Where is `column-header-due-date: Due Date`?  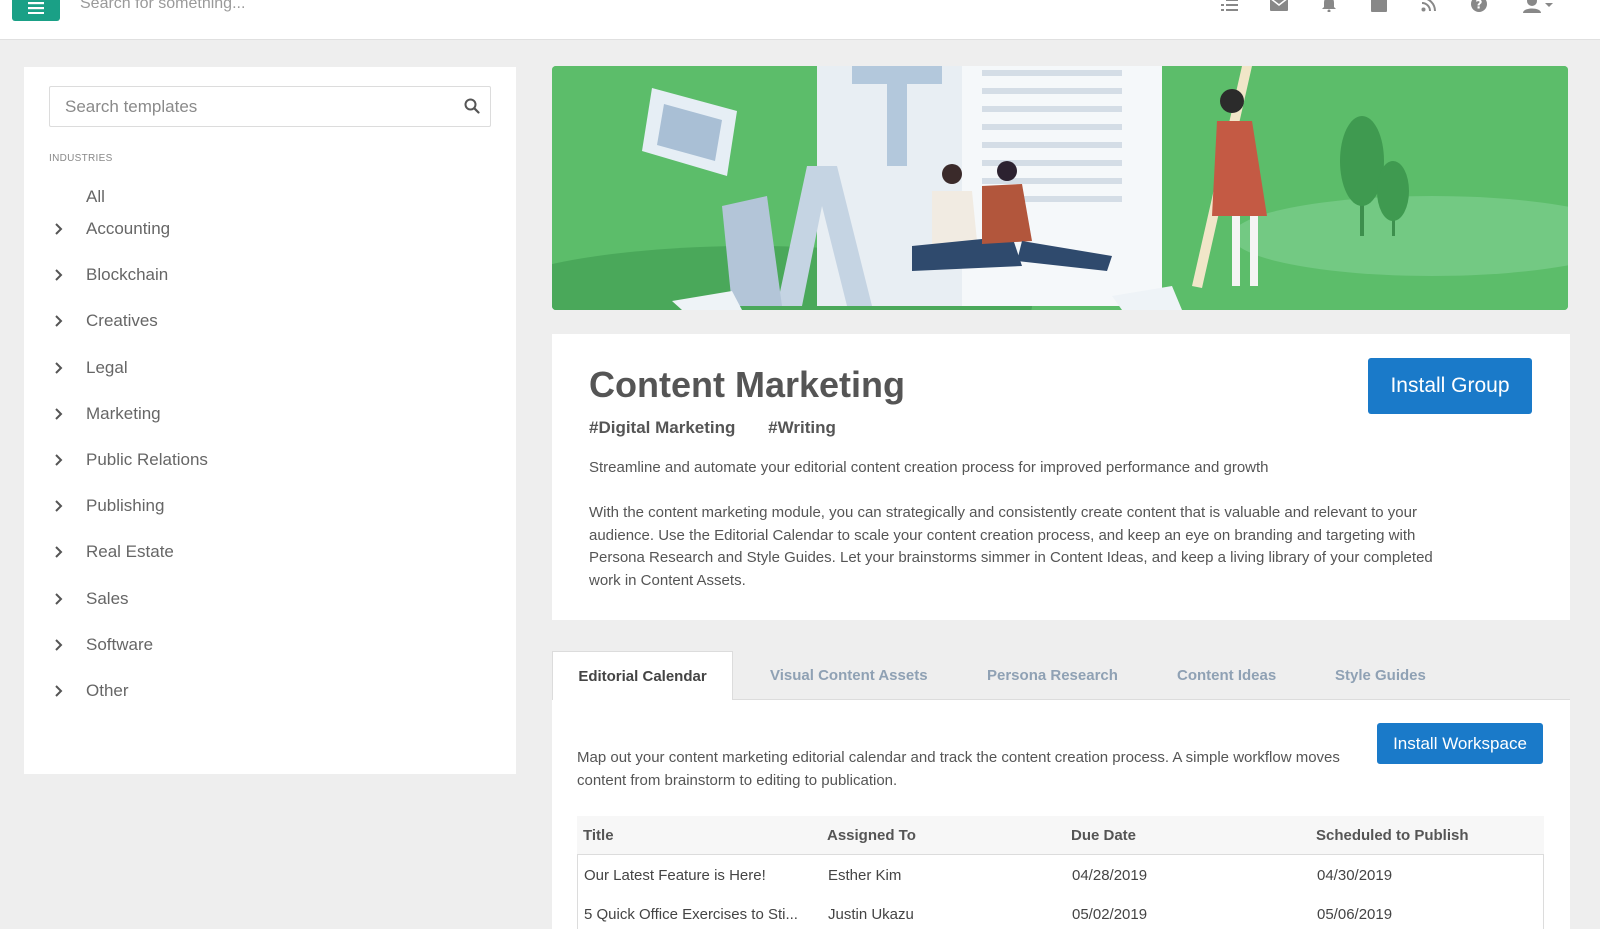 column-header-due-date: Due Date is located at coordinates (1104, 835).